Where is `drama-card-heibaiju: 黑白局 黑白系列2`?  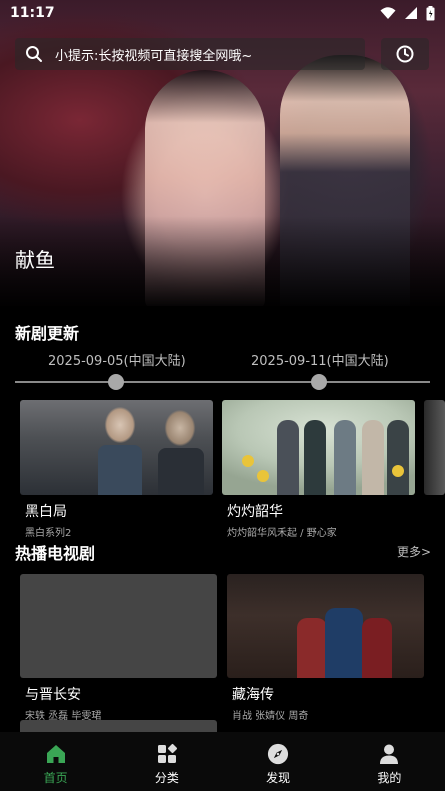 drama-card-heibaiju: 黑白局 黑白系列2 is located at coordinates (116, 469).